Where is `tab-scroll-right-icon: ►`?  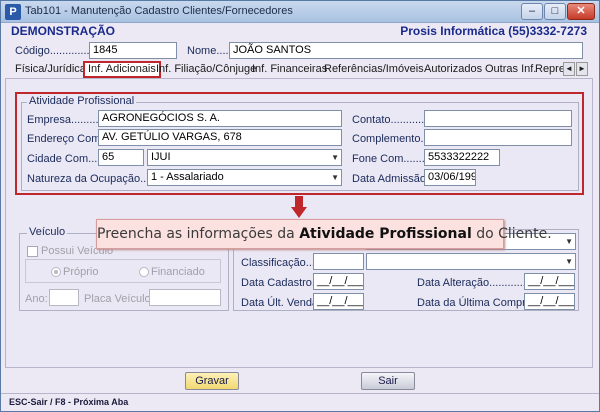
tab-scroll-right-icon: ► is located at coordinates (582, 69).